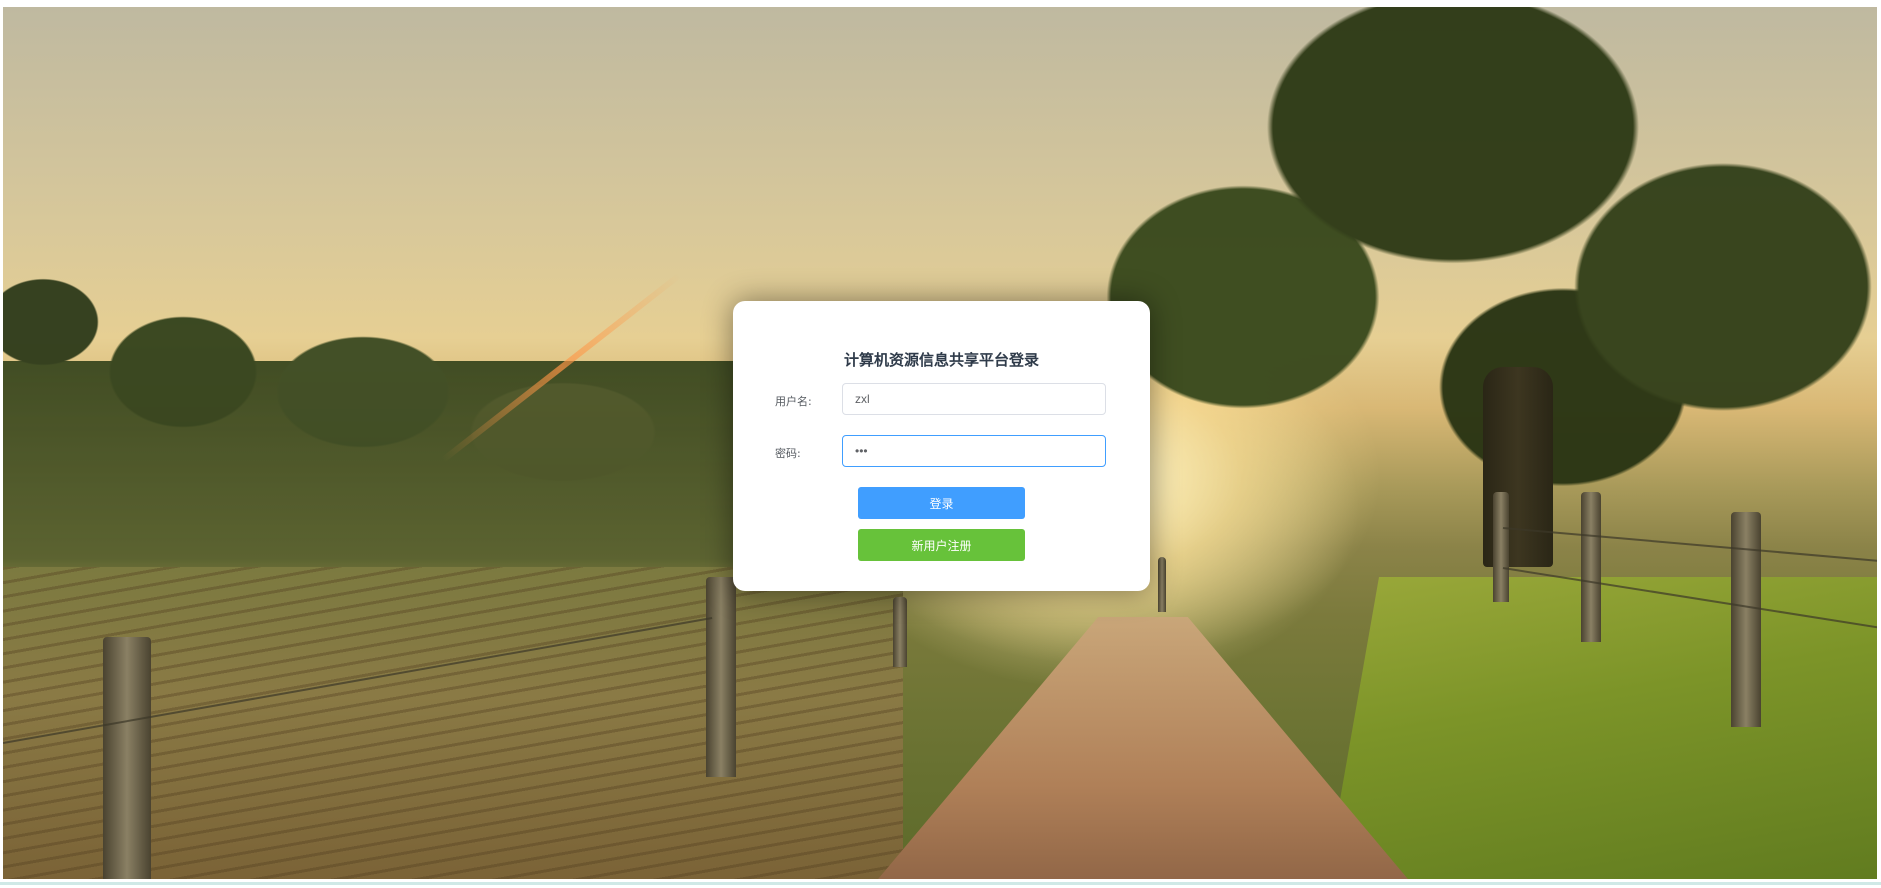  What do you see at coordinates (793, 401) in the screenshot?
I see `username-label: 用户名:` at bounding box center [793, 401].